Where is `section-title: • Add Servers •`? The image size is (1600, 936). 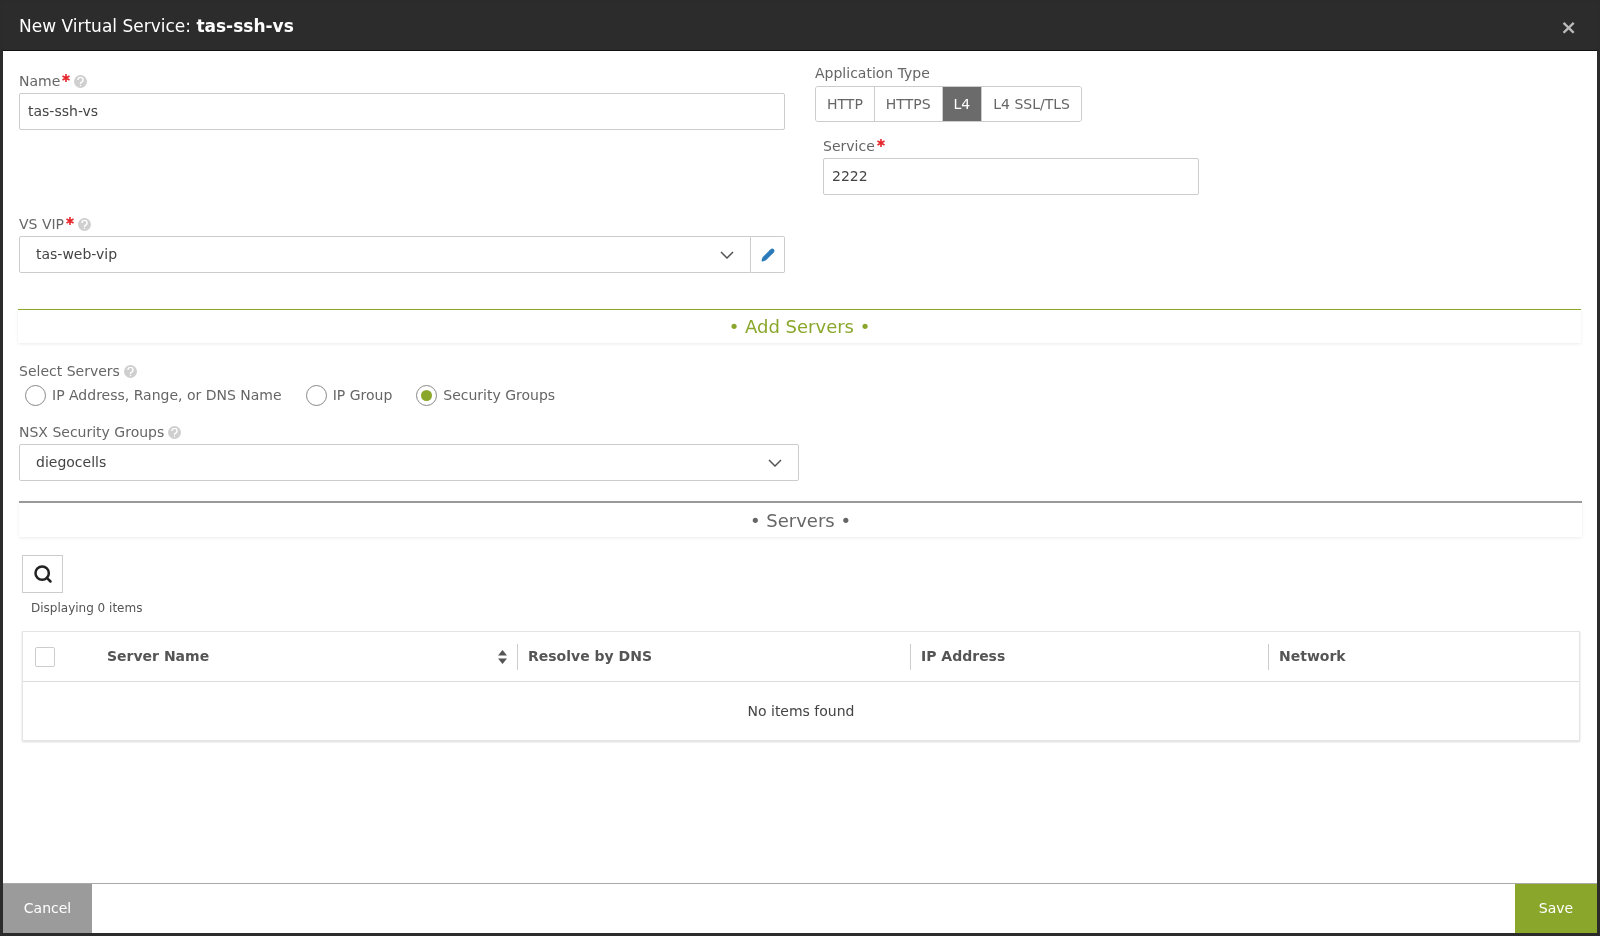 section-title: • Add Servers • is located at coordinates (799, 327).